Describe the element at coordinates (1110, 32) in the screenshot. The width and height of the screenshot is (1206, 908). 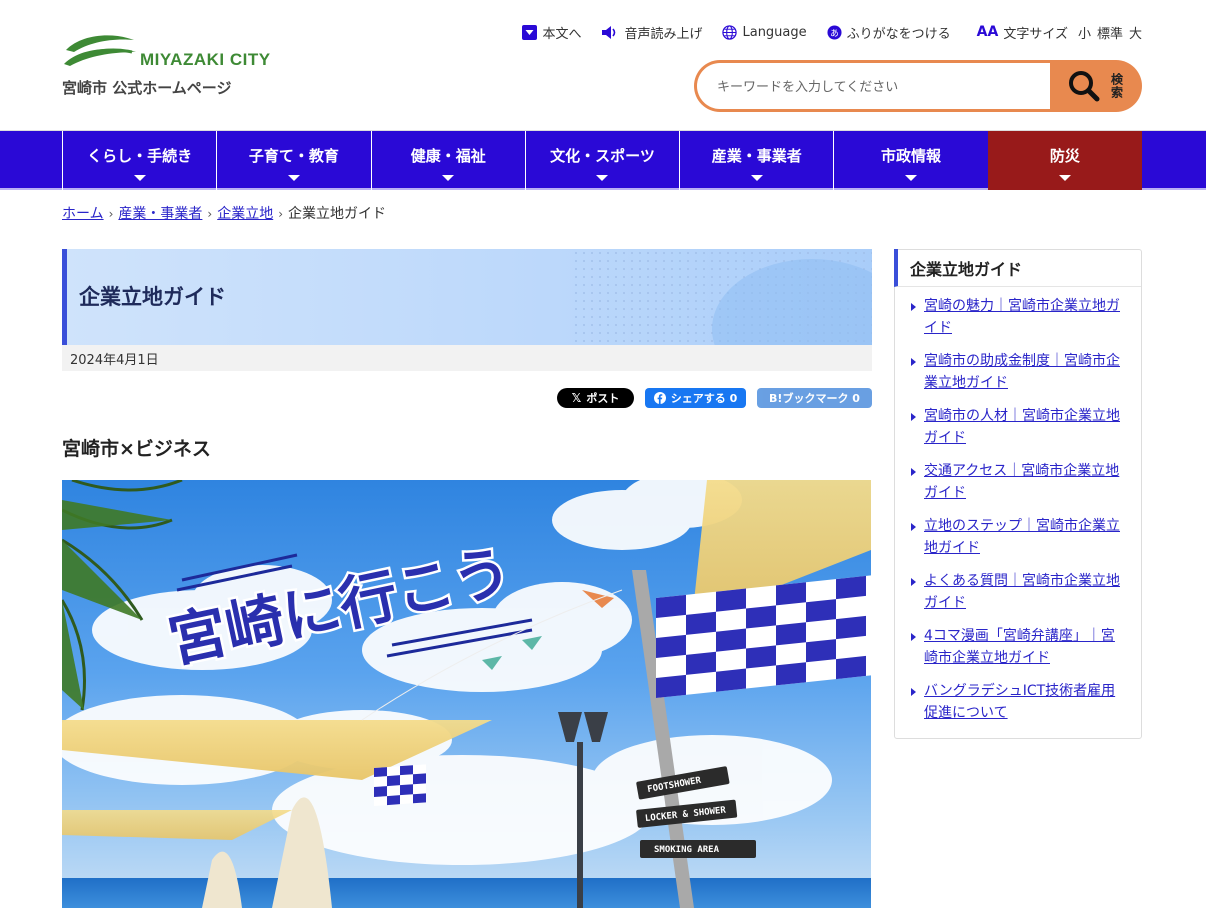
I see `font-size-standard-button: 標準` at that location.